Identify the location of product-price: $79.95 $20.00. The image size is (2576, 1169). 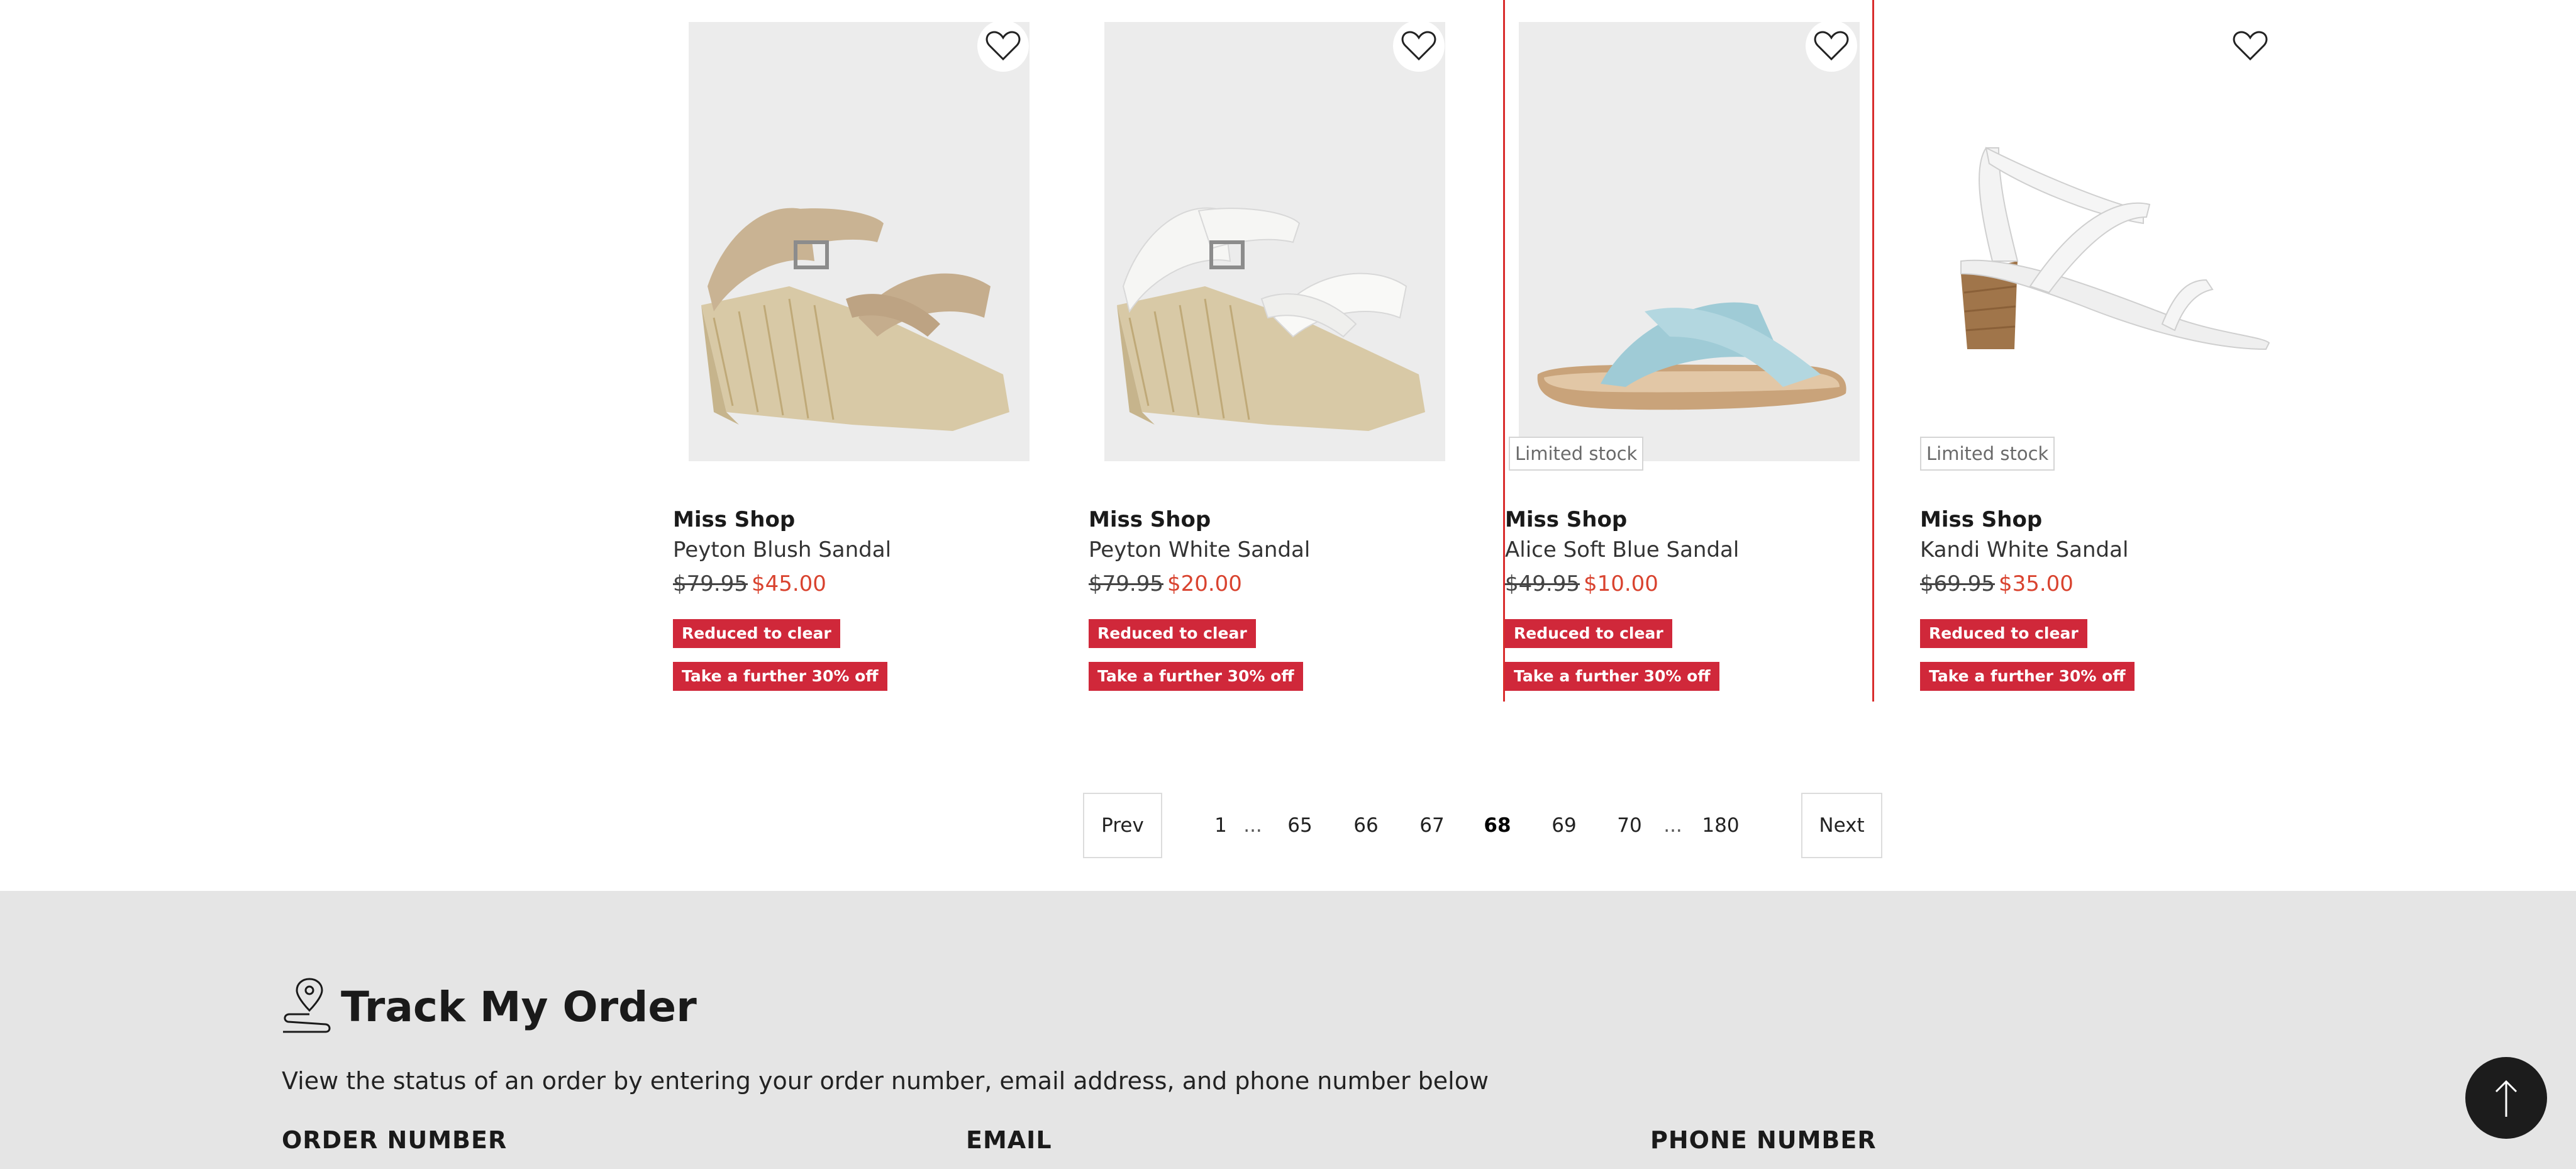
(1165, 583).